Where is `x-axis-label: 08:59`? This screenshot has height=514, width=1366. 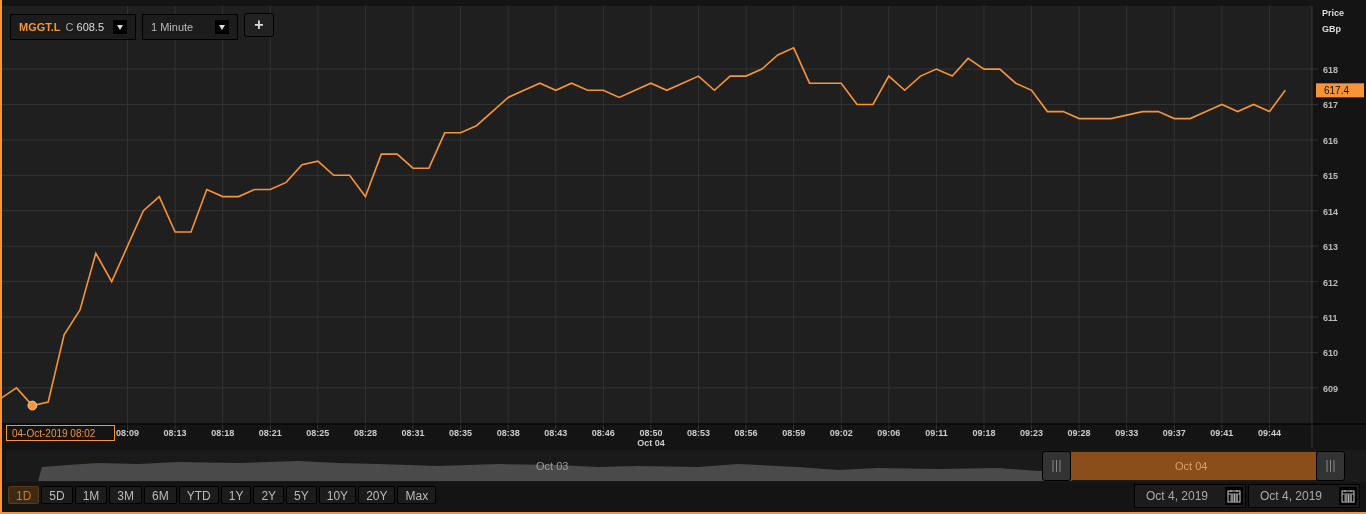
x-axis-label: 08:59 is located at coordinates (794, 433).